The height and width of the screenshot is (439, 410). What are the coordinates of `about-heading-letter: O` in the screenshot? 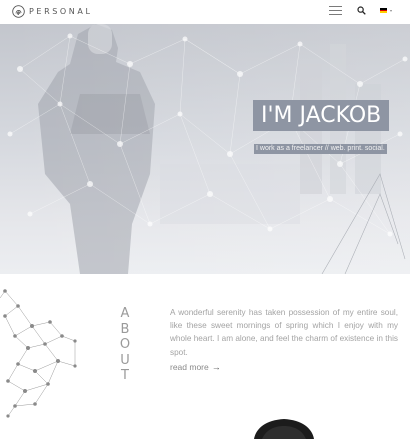 It's located at (125, 344).